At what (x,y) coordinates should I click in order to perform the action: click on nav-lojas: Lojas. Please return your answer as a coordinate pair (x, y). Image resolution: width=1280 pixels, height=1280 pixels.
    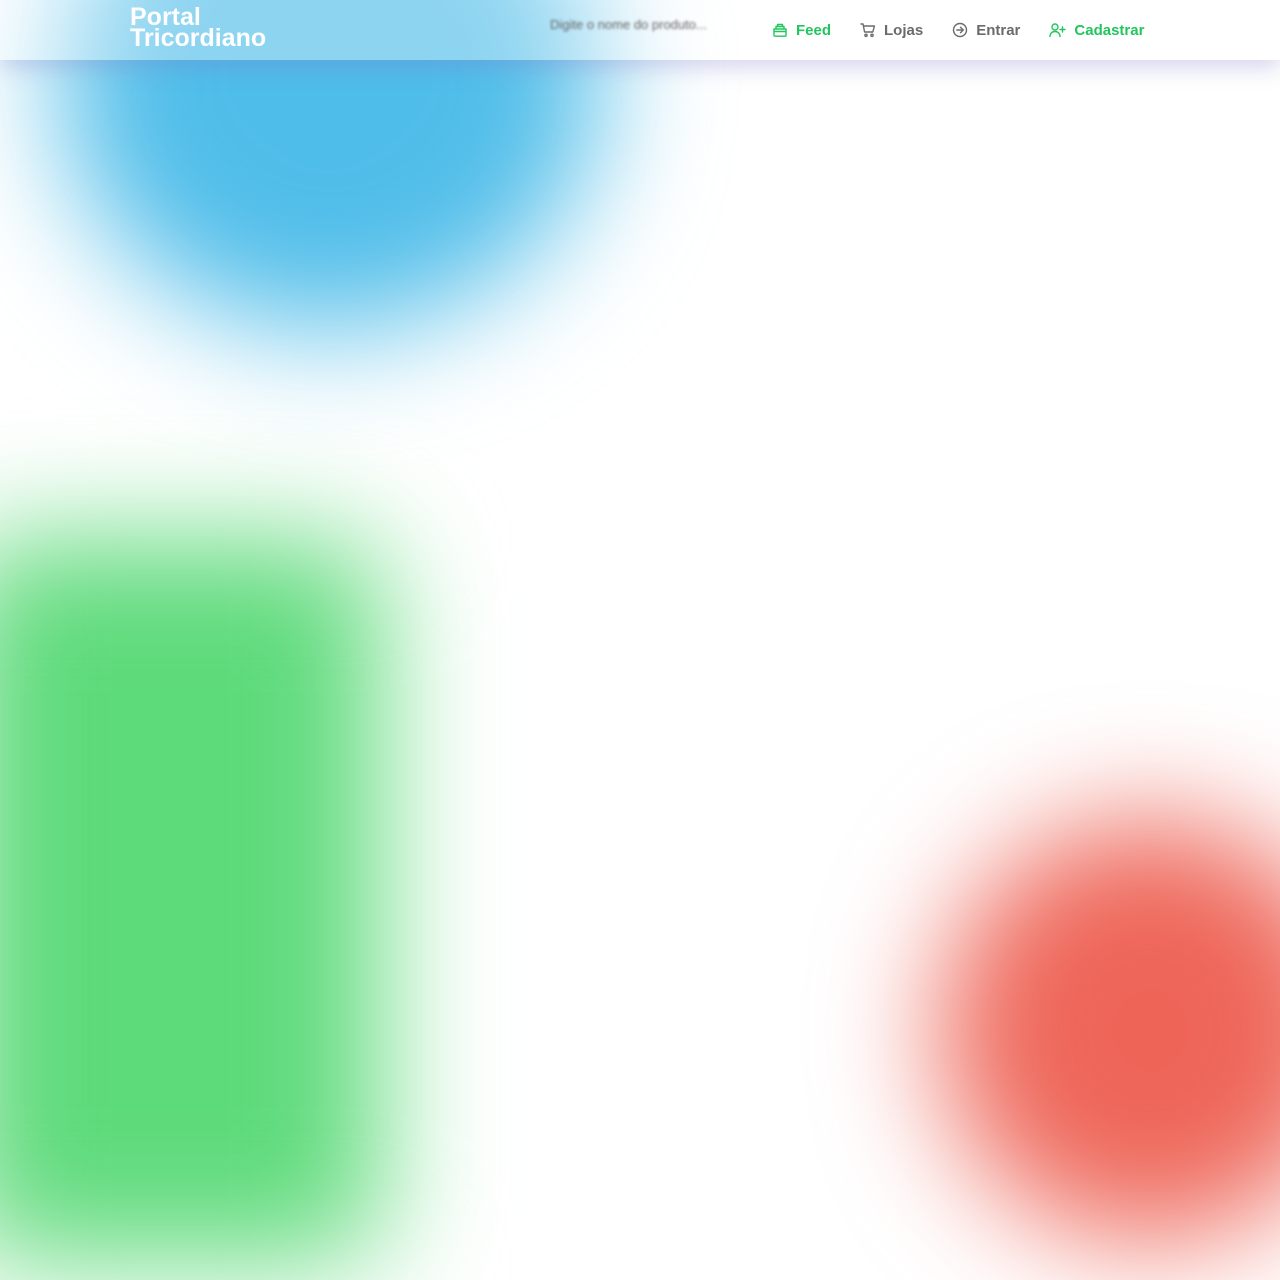
    Looking at the image, I should click on (891, 30).